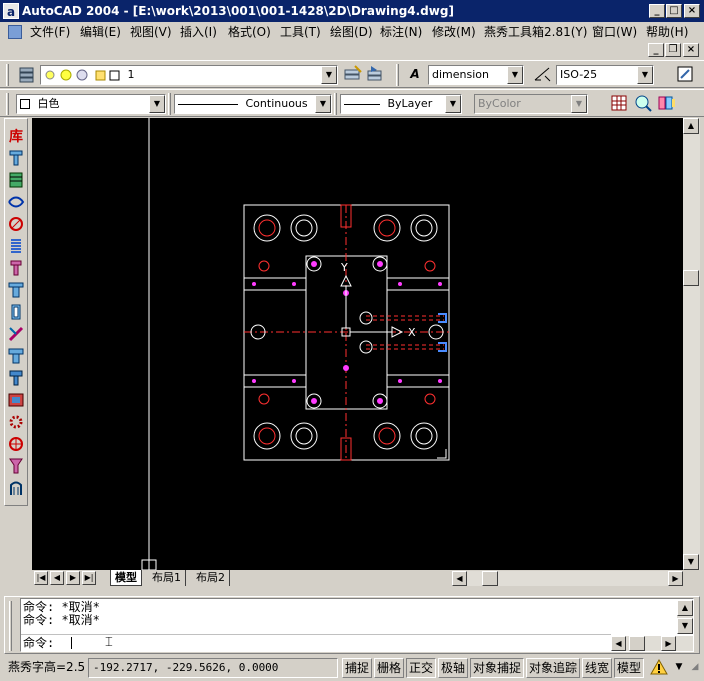 This screenshot has height=681, width=704. What do you see at coordinates (27, 75) in the screenshot?
I see `layer-manager-icon` at bounding box center [27, 75].